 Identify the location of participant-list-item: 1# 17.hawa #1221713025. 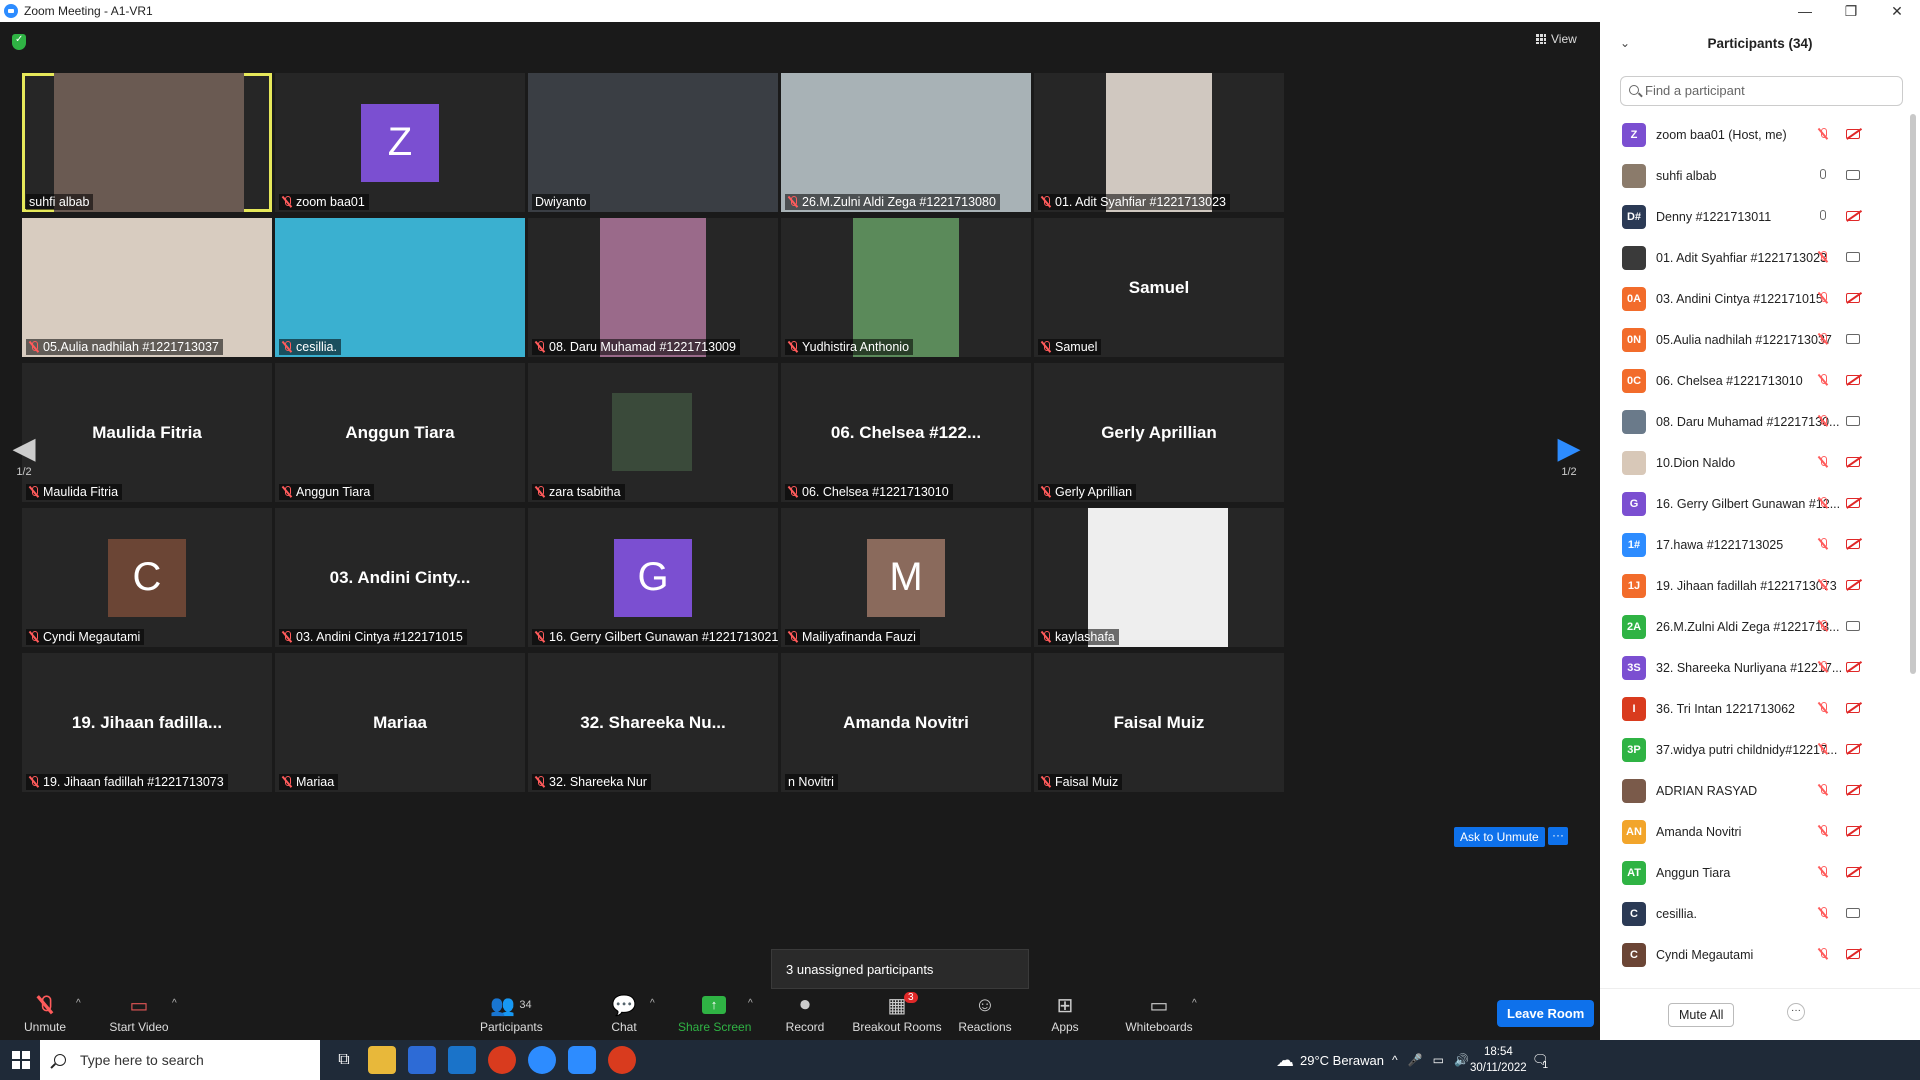
(1755, 544).